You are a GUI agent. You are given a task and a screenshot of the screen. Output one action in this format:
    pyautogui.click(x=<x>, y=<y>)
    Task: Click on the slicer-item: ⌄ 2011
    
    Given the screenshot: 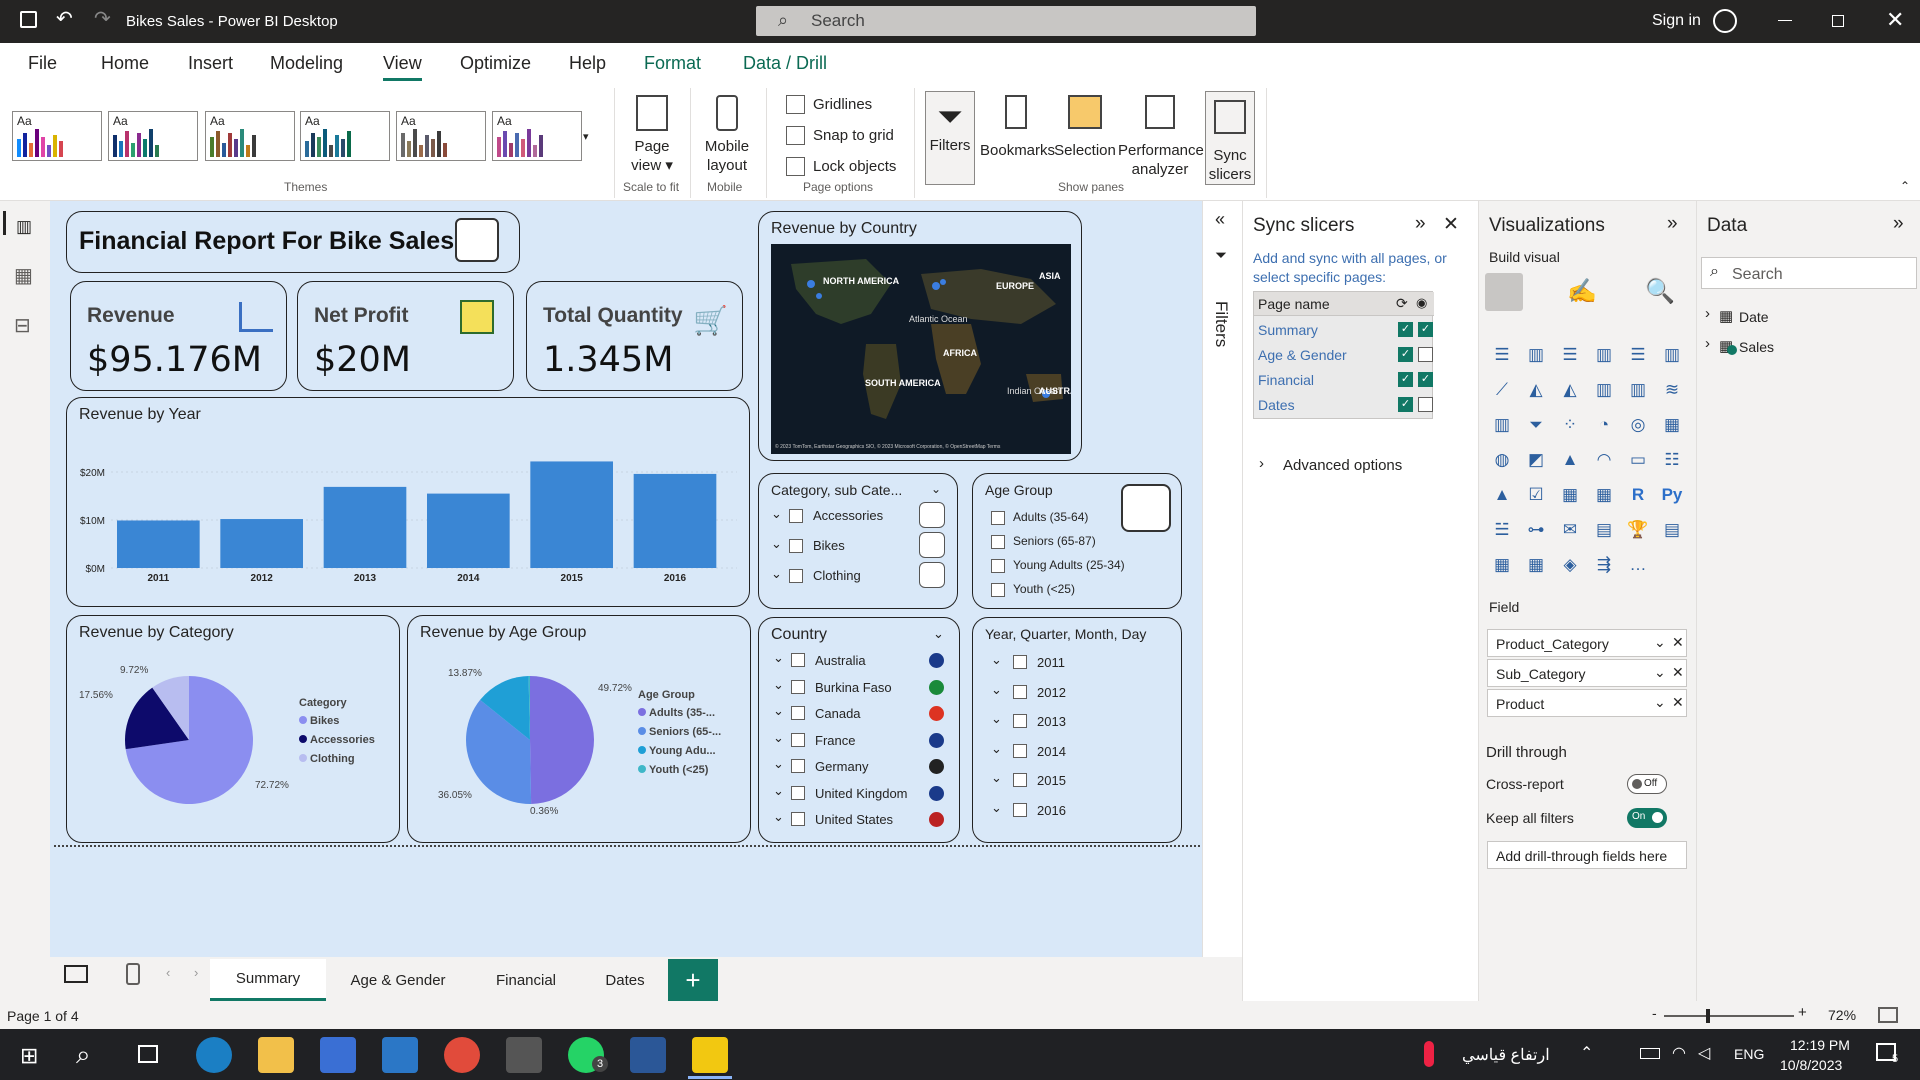 What is the action you would take?
    pyautogui.click(x=1066, y=663)
    